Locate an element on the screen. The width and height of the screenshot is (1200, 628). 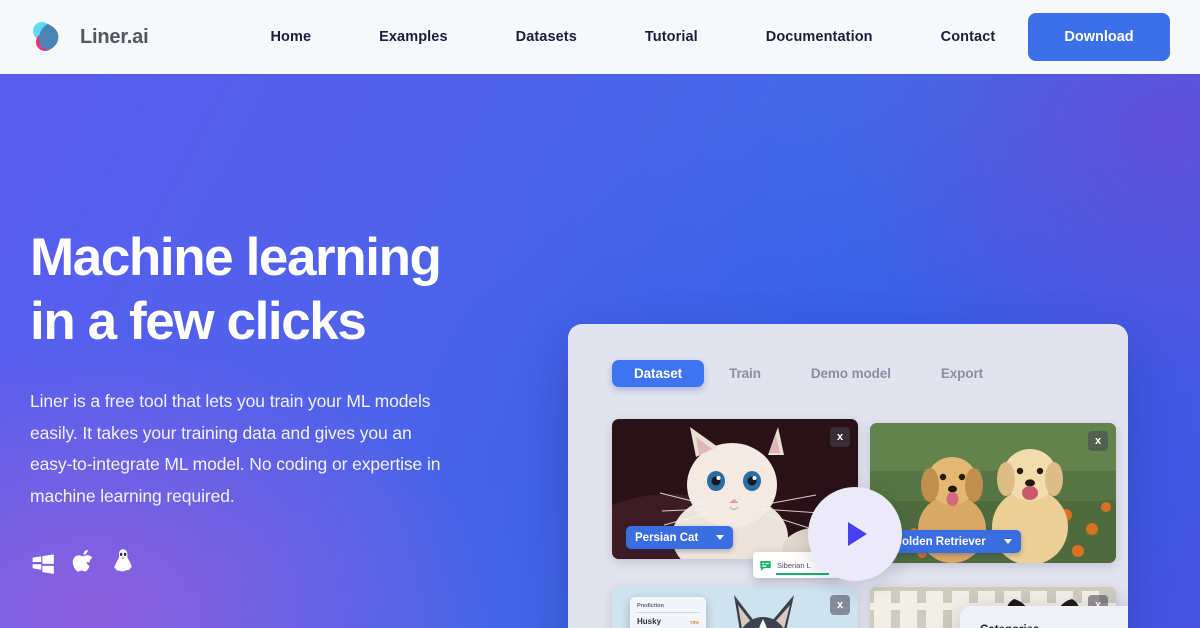
download-button: Download is located at coordinates (1099, 37).